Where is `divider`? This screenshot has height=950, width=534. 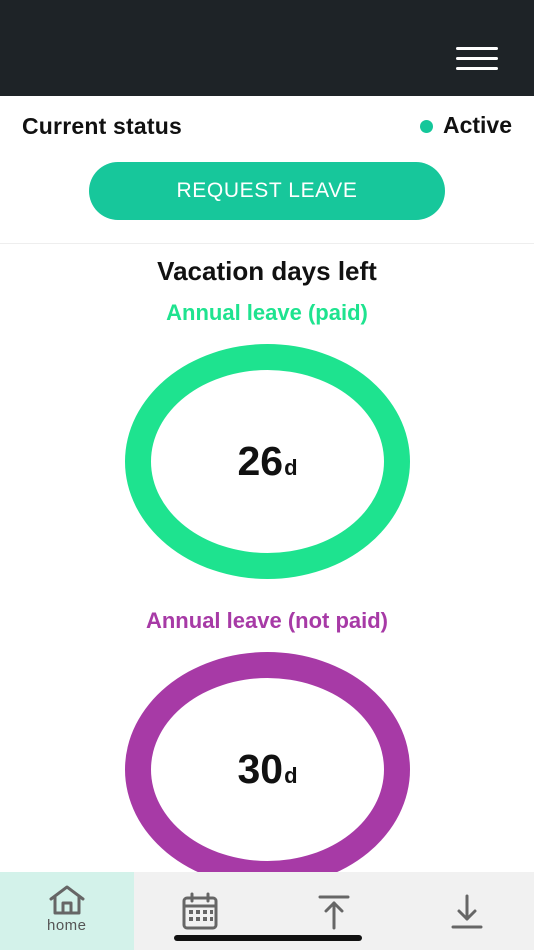
divider is located at coordinates (267, 243).